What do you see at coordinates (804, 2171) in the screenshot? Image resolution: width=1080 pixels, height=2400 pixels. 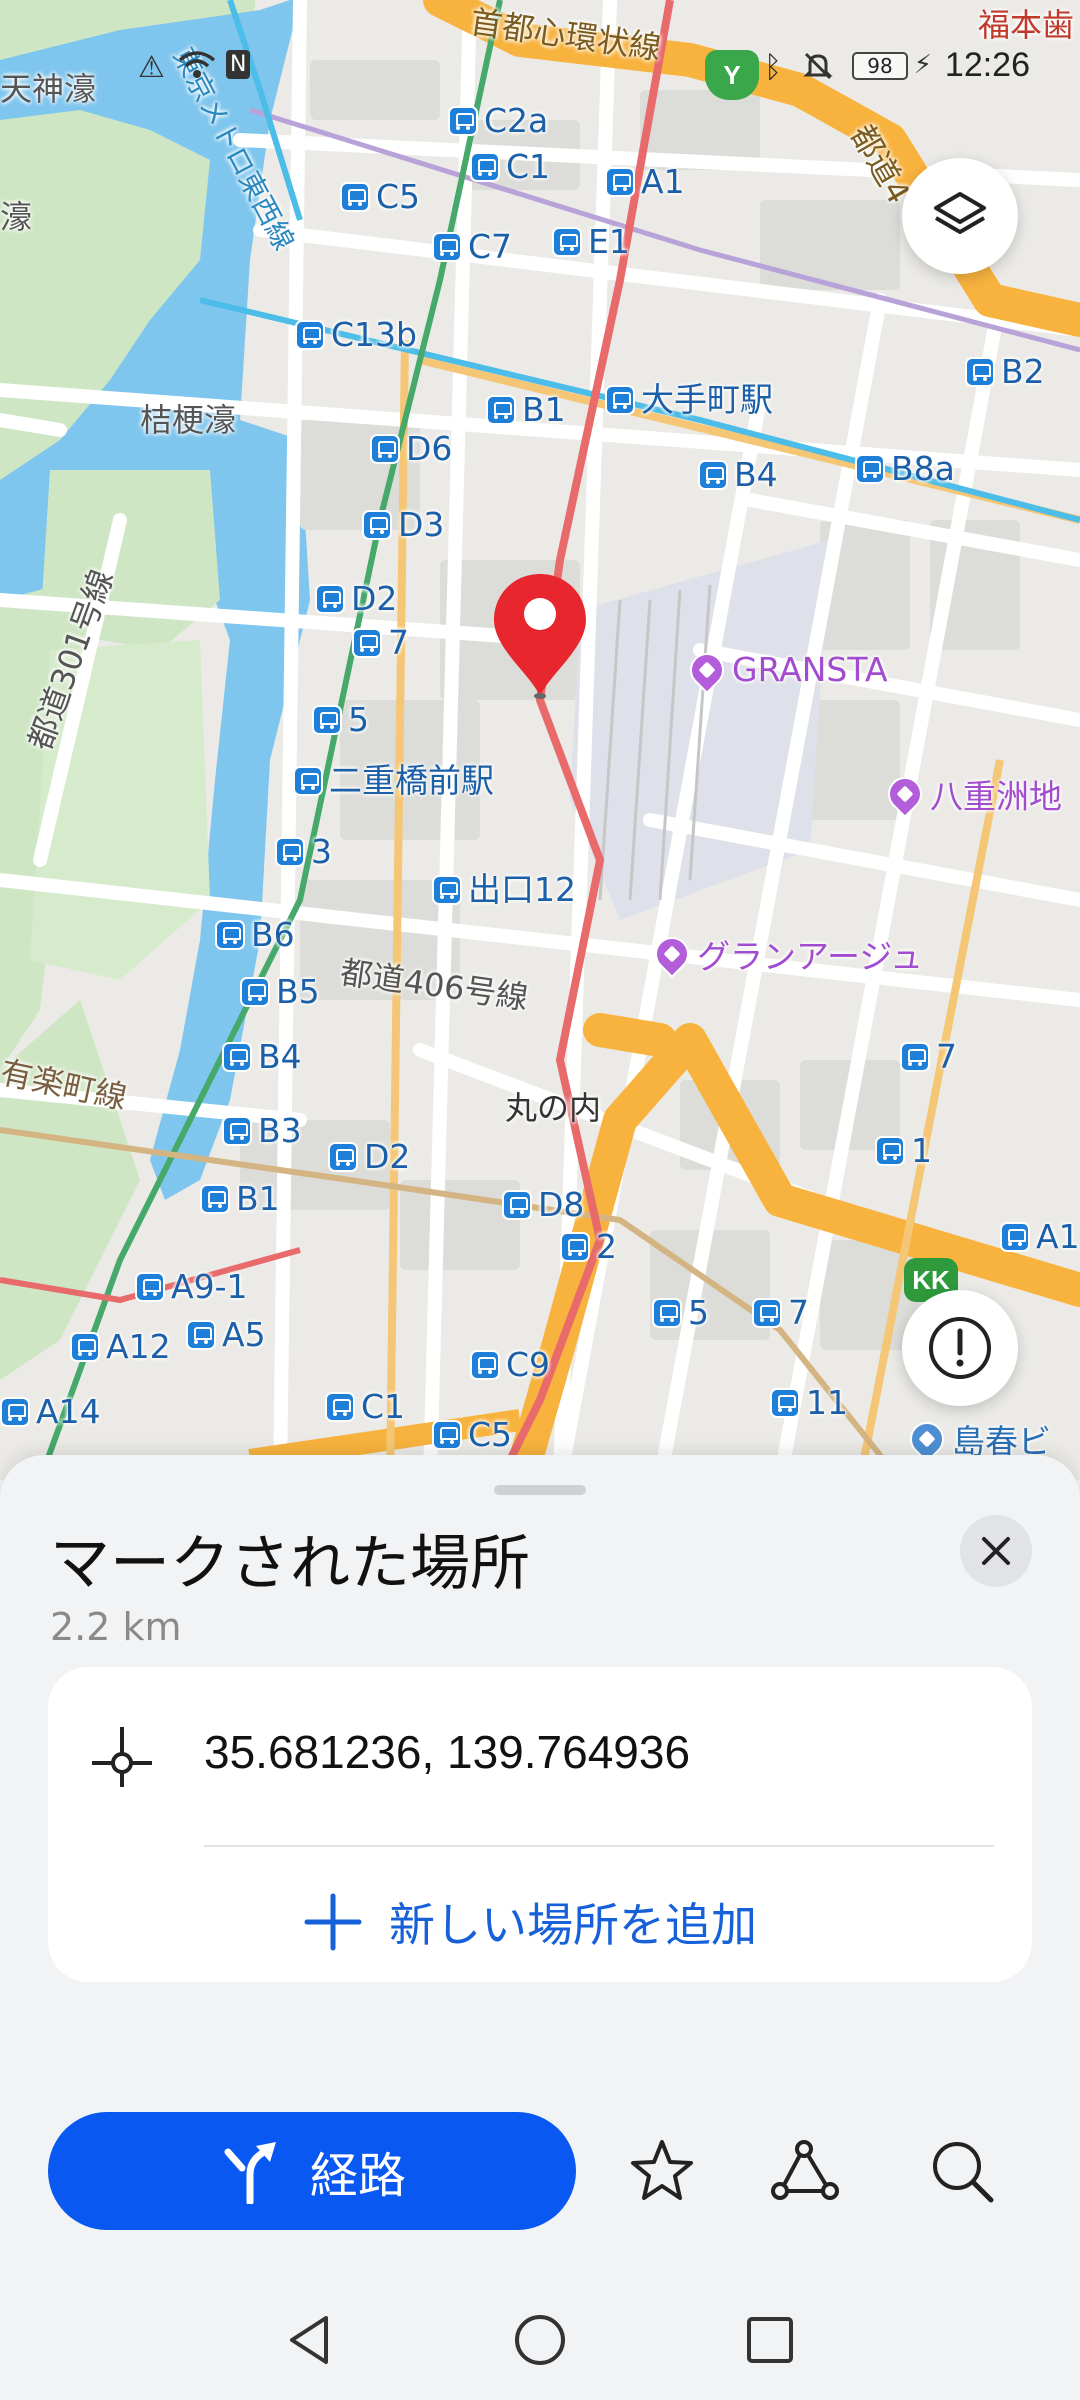 I see `share-route-button` at bounding box center [804, 2171].